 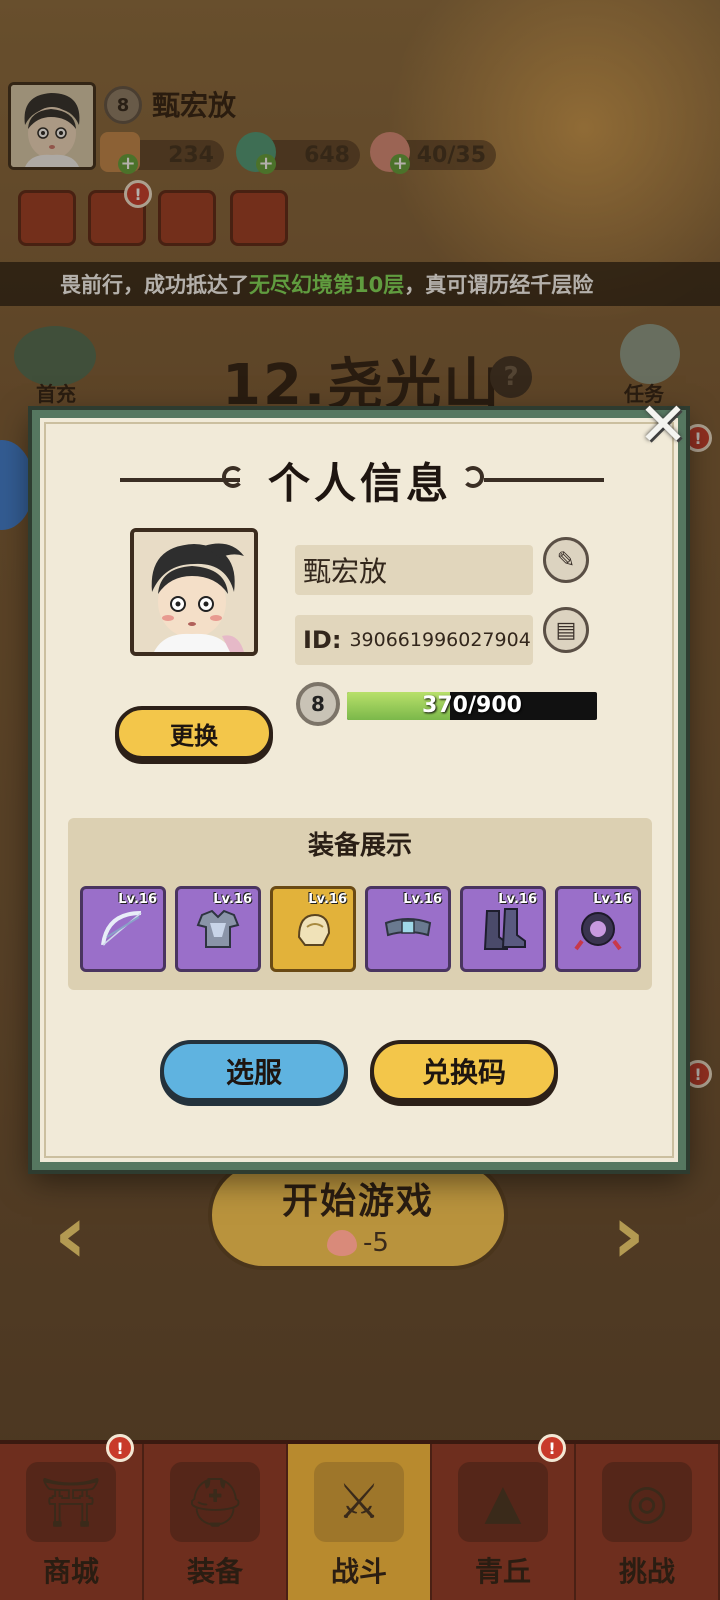 What do you see at coordinates (440, 640) in the screenshot?
I see `id-value: 390661996027904` at bounding box center [440, 640].